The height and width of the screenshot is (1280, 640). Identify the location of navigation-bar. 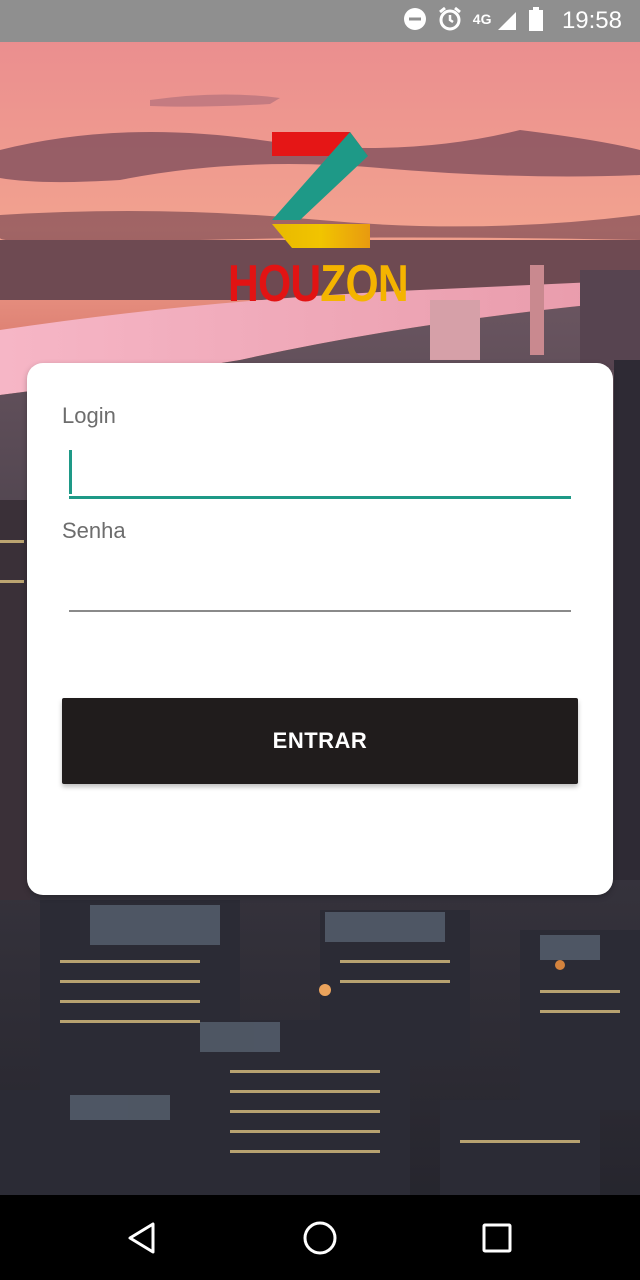
(320, 1237).